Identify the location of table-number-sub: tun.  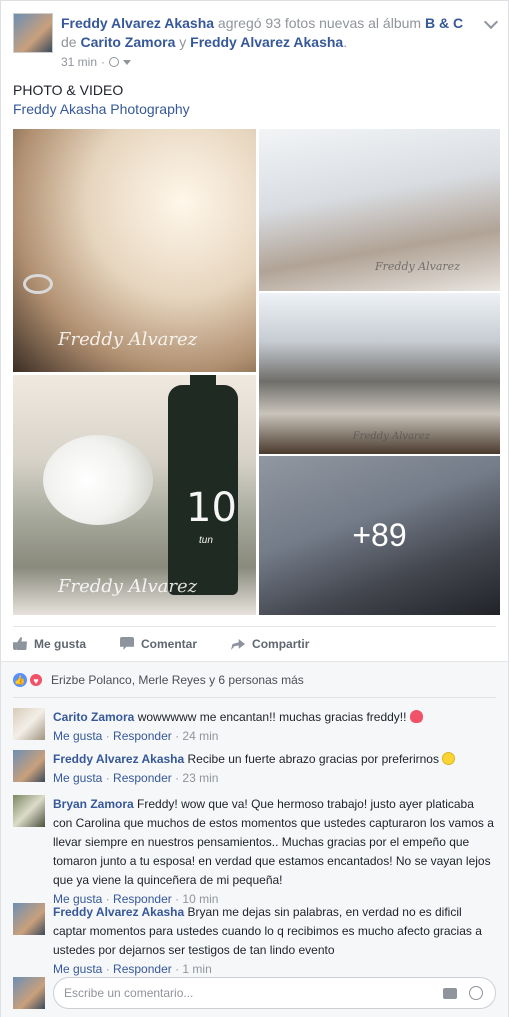
(206, 540).